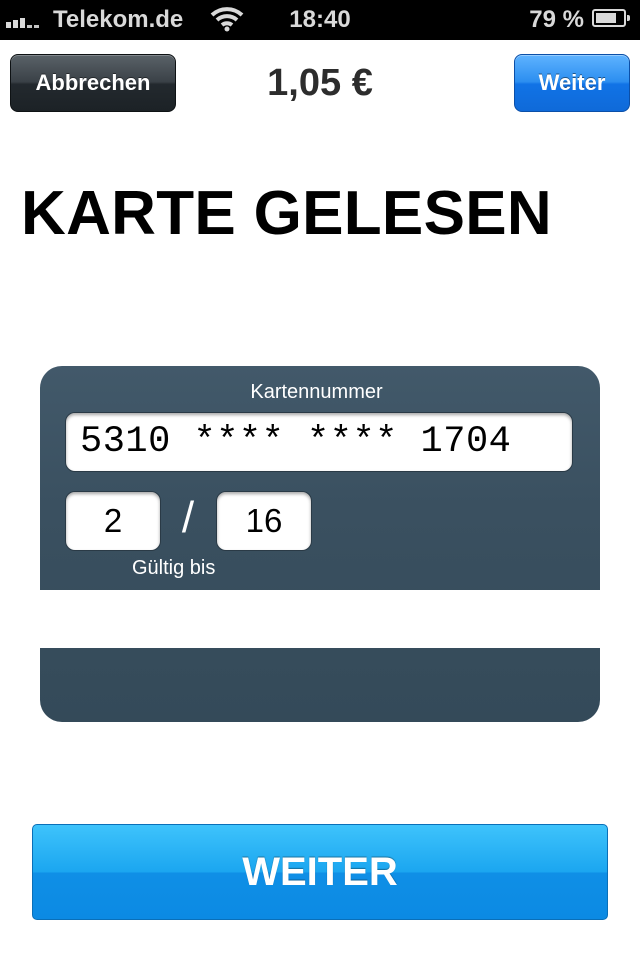 The width and height of the screenshot is (640, 960). Describe the element at coordinates (316, 392) in the screenshot. I see `card-number-label: Kartennummer` at that location.